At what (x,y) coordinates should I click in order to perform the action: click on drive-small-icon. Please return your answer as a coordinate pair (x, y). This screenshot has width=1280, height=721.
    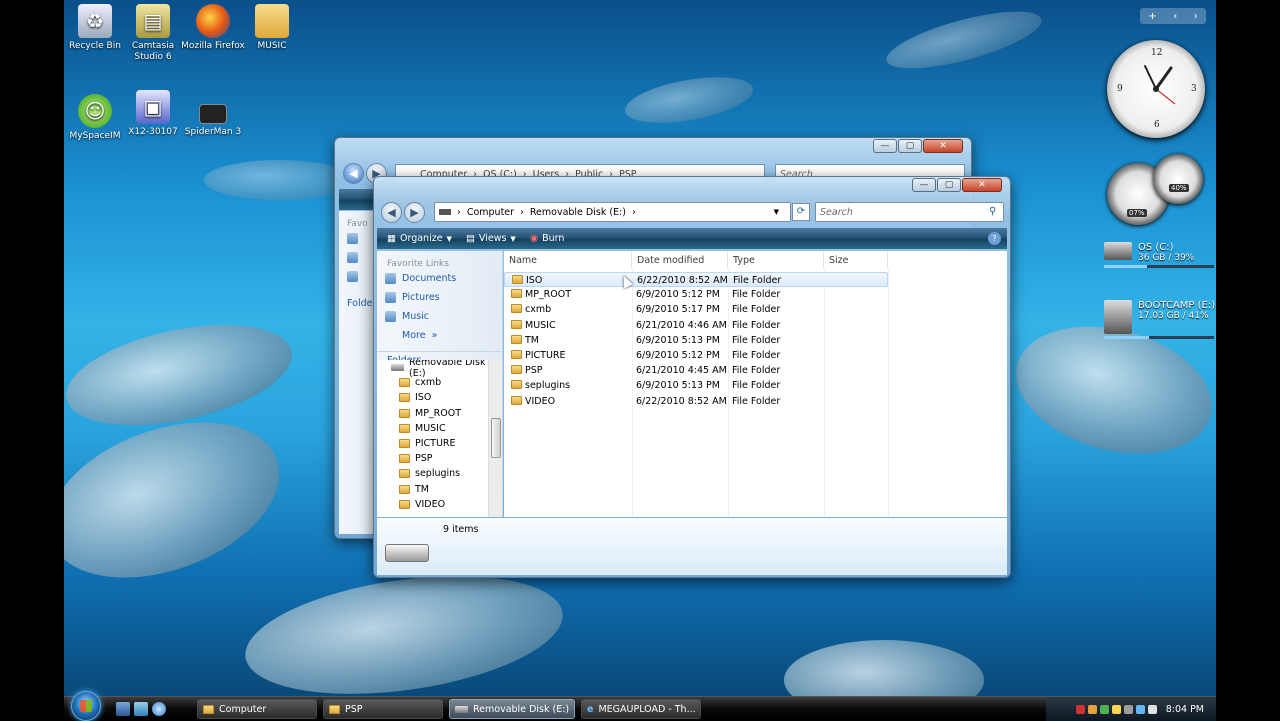
    Looking at the image, I should click on (445, 212).